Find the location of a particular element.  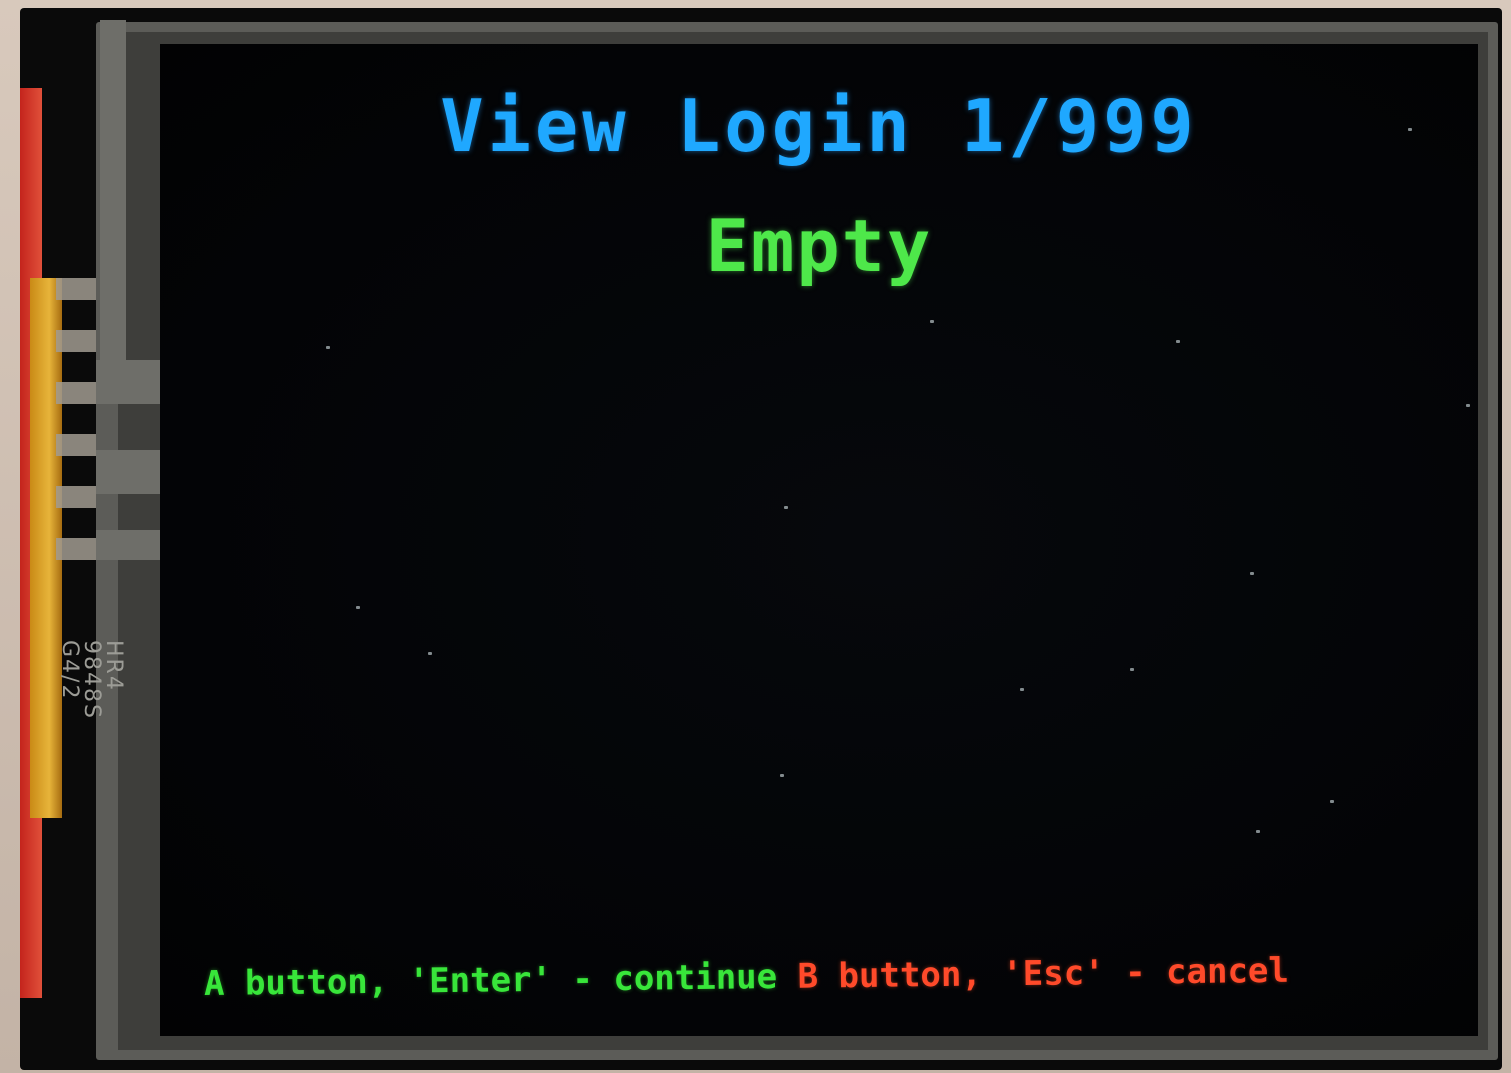

silkscreen-label: HR4 9848S G4/2 is located at coordinates (91, 700).